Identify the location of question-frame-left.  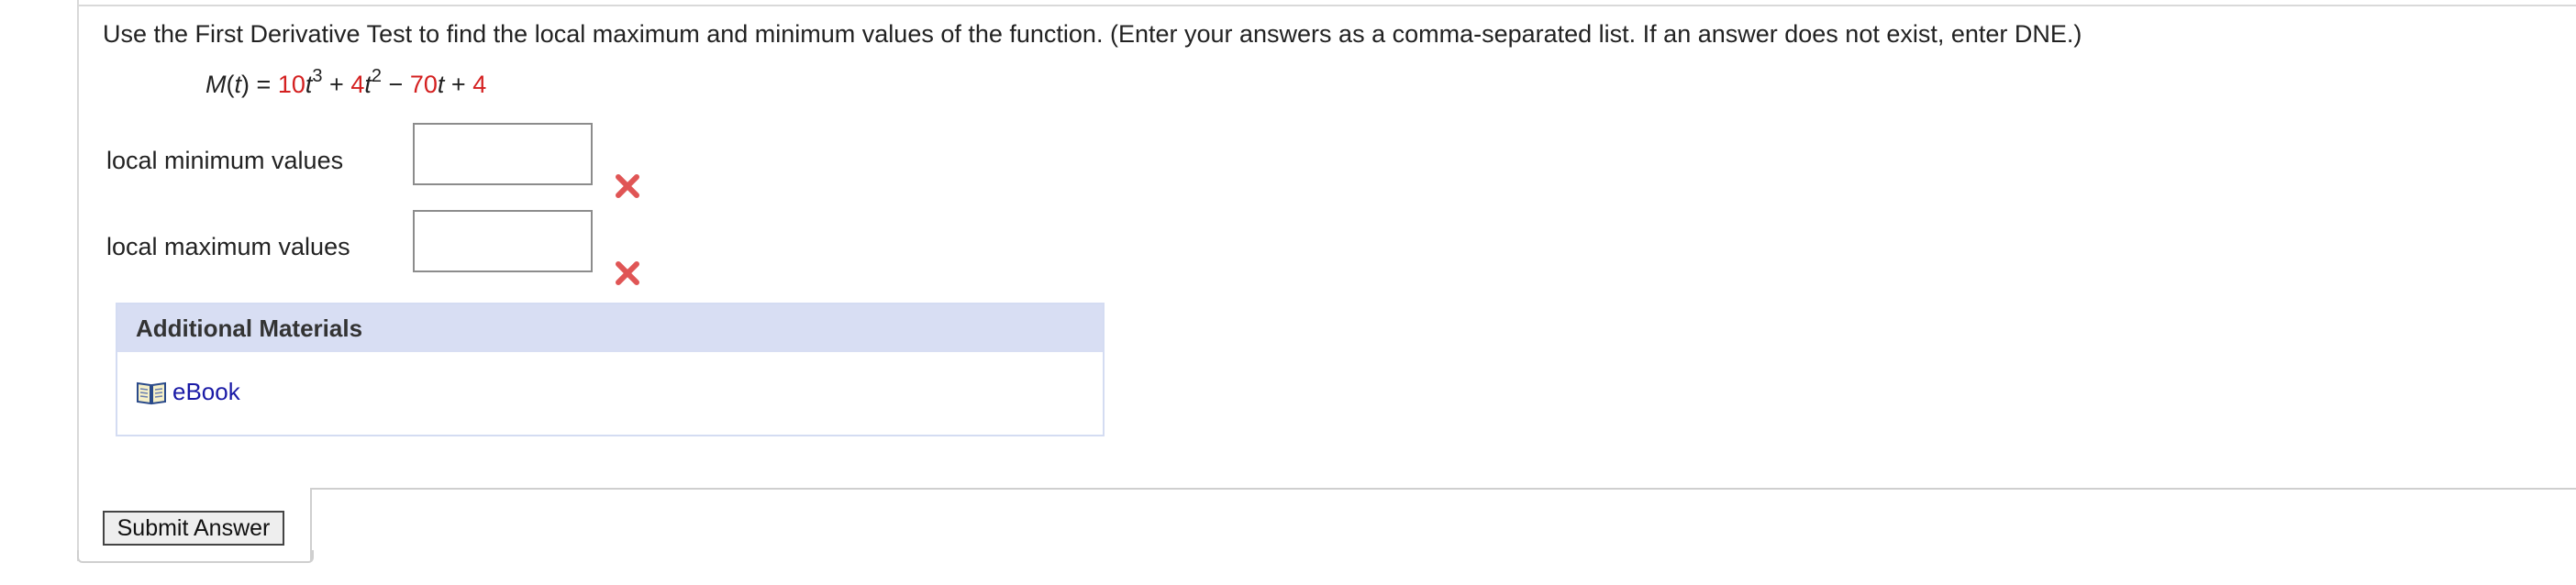
(78, 280).